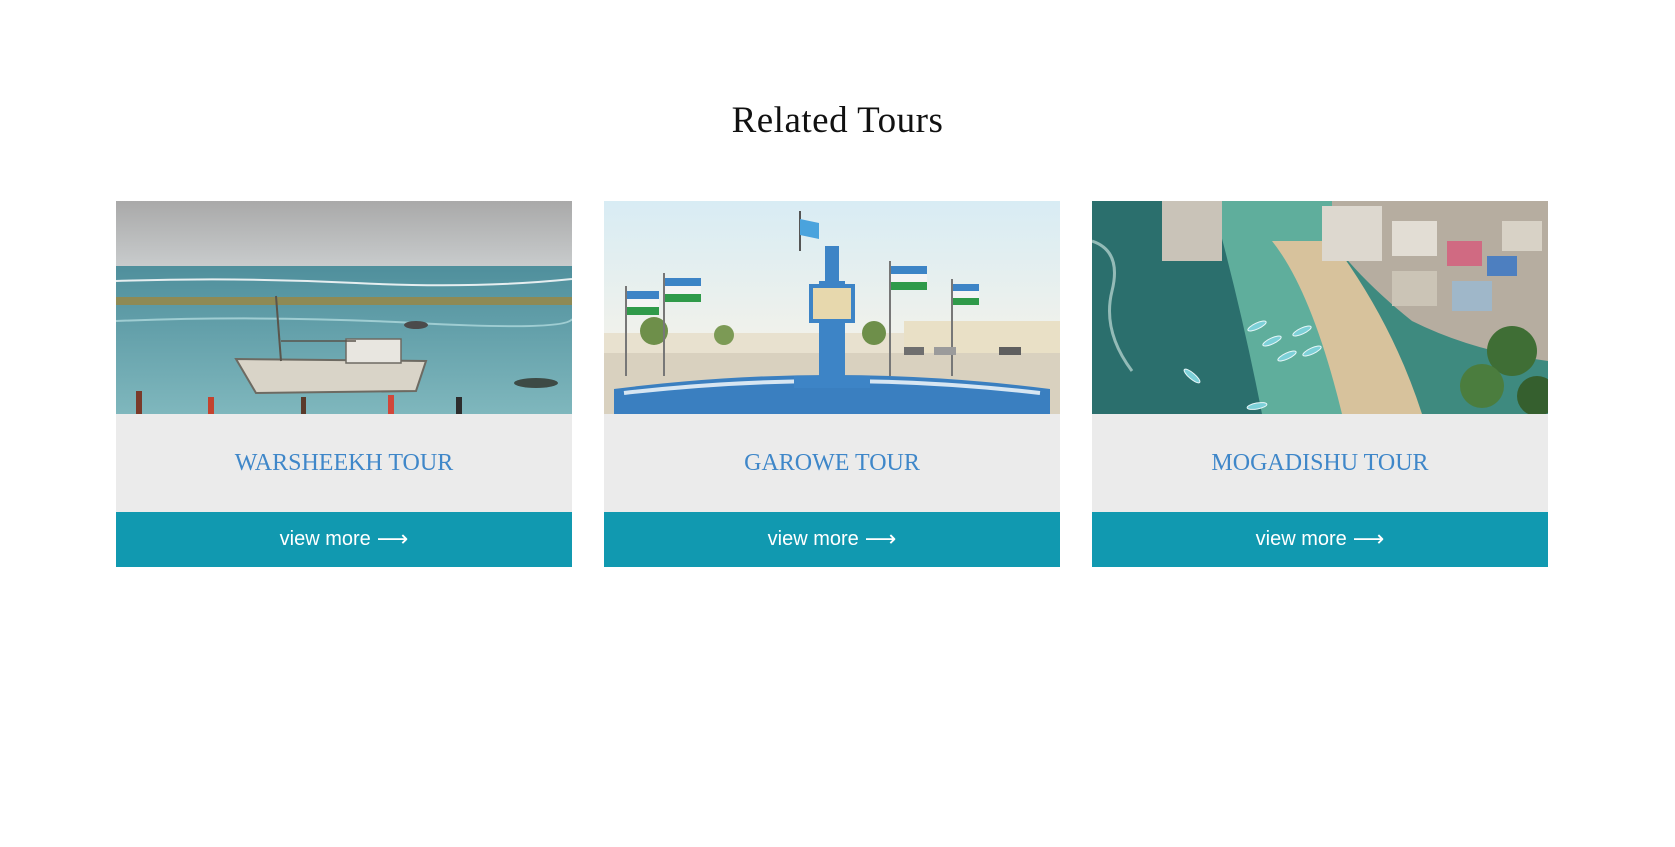  What do you see at coordinates (344, 463) in the screenshot?
I see `tour-title-warsheekh: WARSHEEKH TOUR` at bounding box center [344, 463].